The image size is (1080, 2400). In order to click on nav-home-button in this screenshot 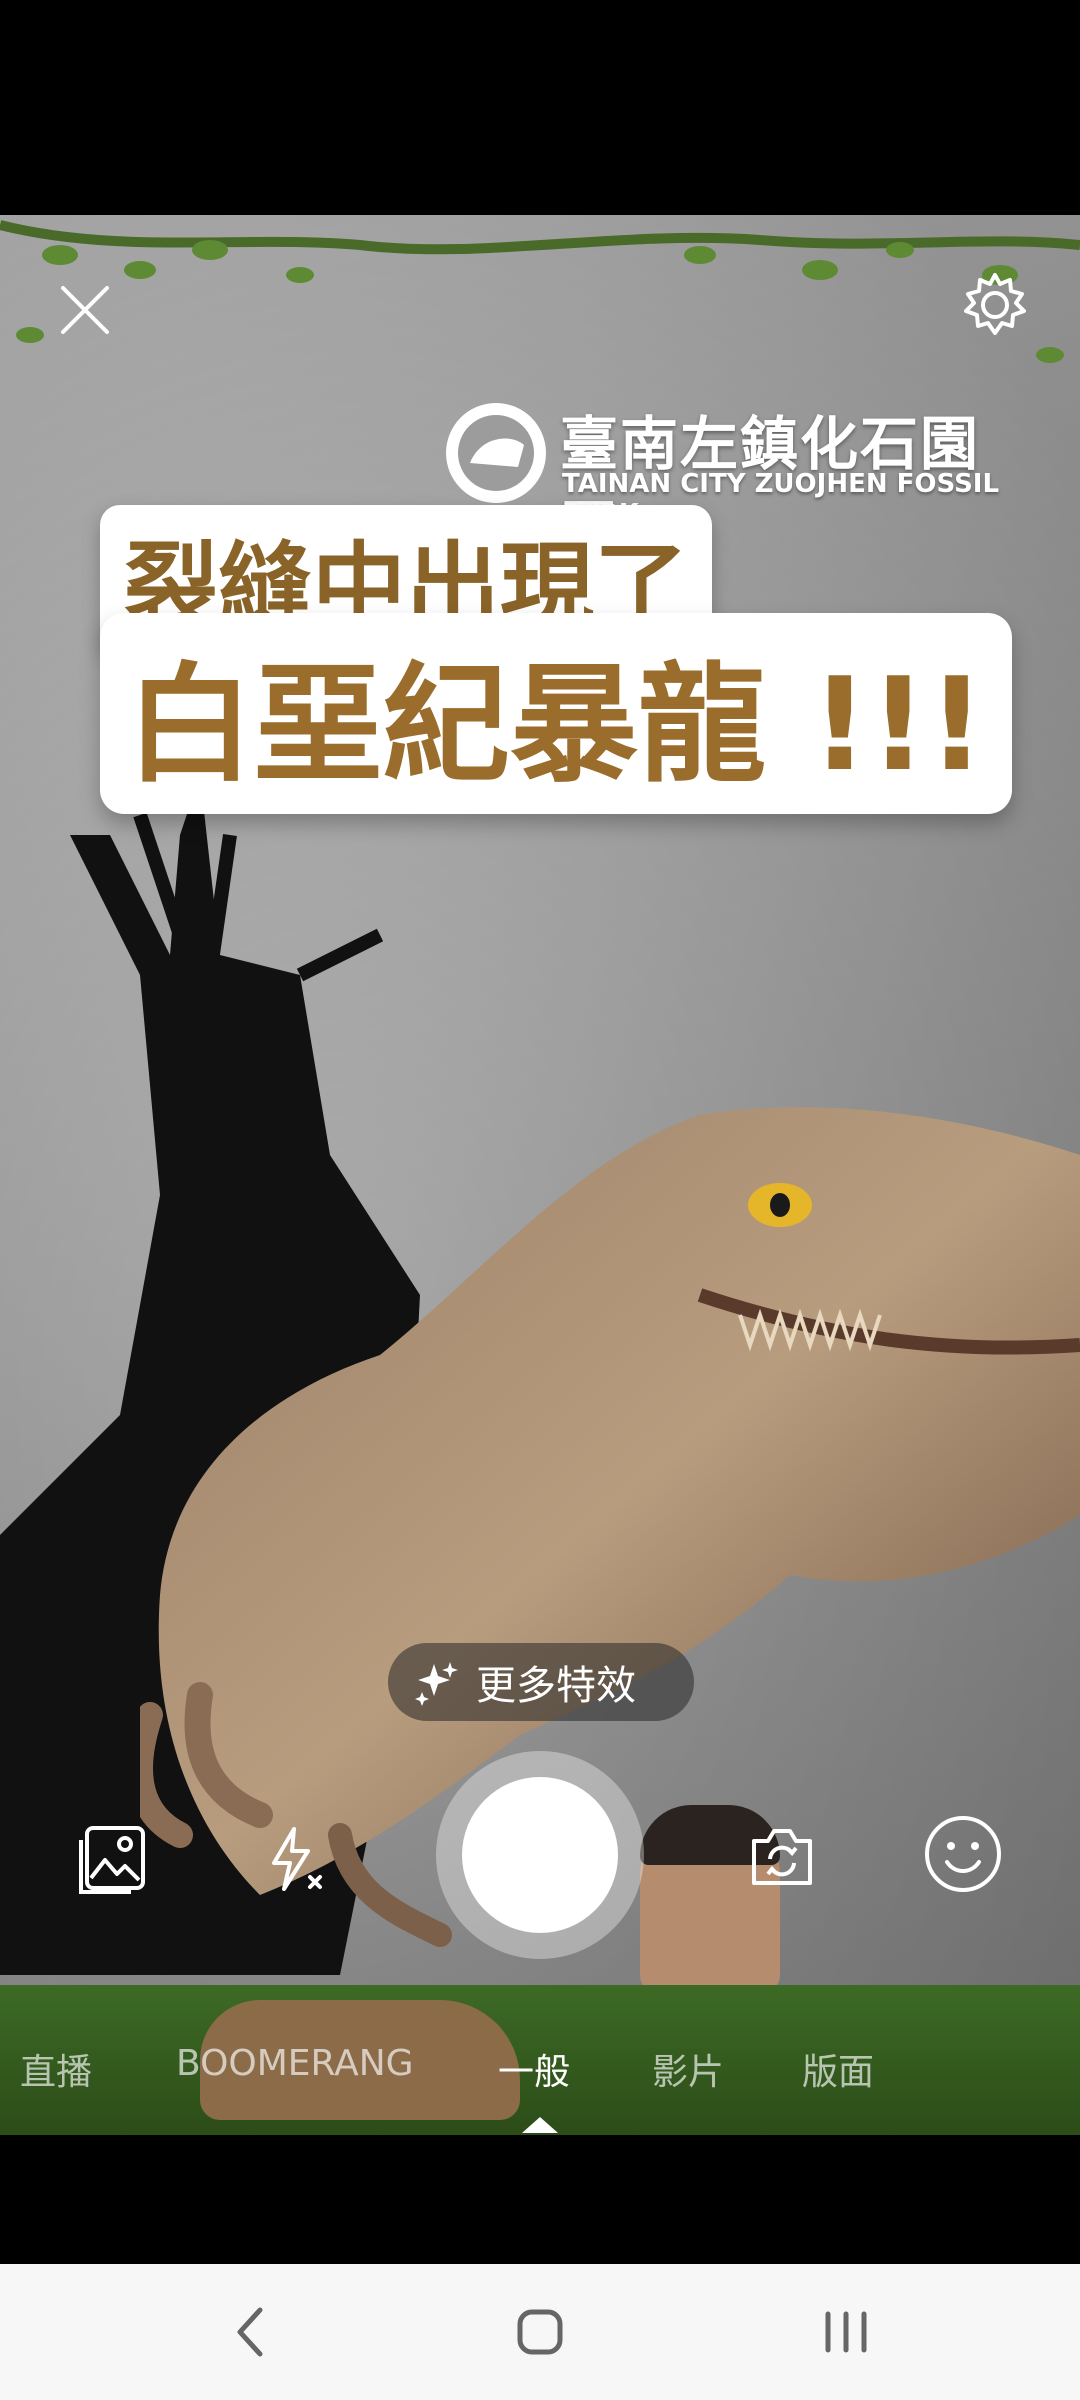, I will do `click(540, 2332)`.